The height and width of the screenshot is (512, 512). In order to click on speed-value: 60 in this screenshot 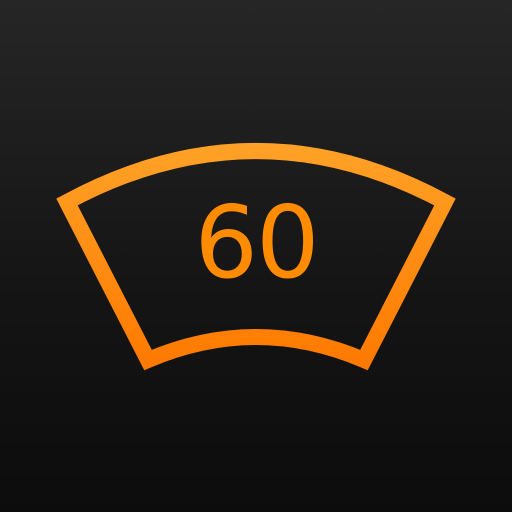, I will do `click(256, 242)`.